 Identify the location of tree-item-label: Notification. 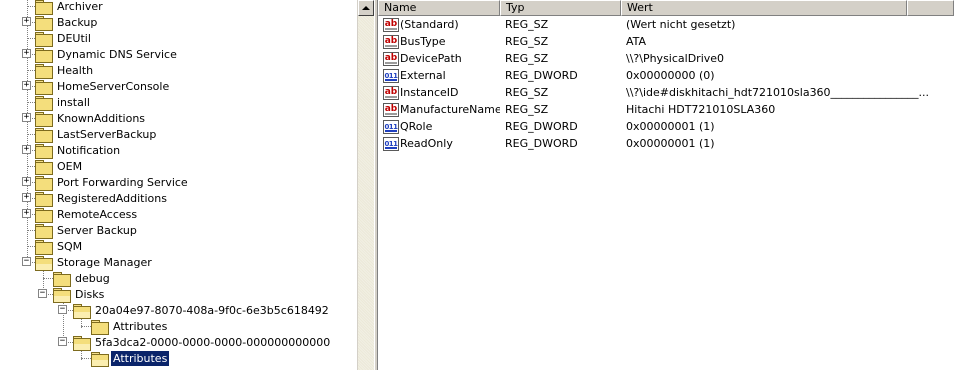
(89, 150).